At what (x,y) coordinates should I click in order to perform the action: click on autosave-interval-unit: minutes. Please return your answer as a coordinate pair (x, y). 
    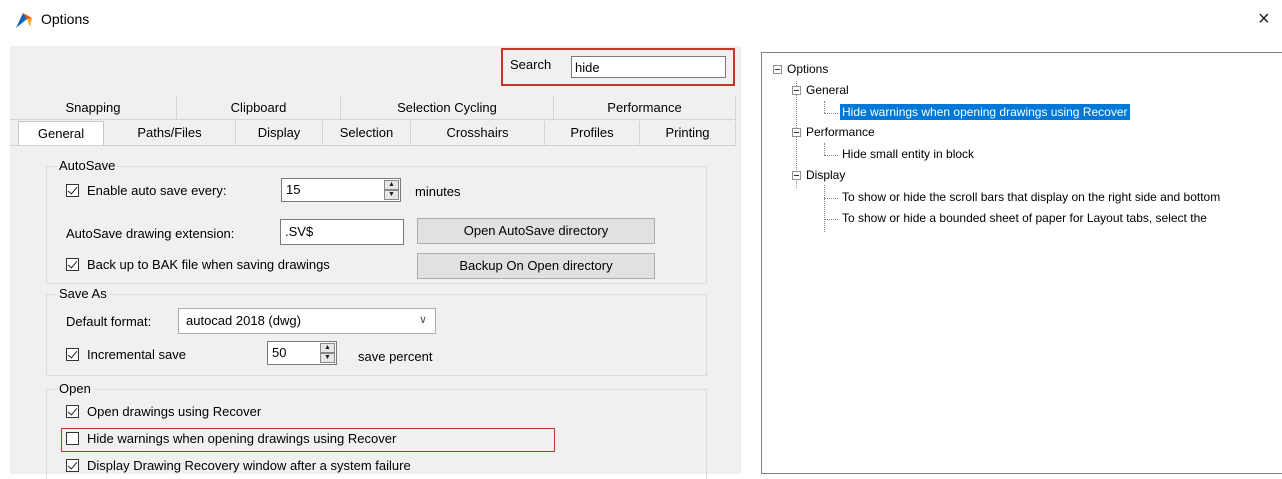
    Looking at the image, I should click on (438, 191).